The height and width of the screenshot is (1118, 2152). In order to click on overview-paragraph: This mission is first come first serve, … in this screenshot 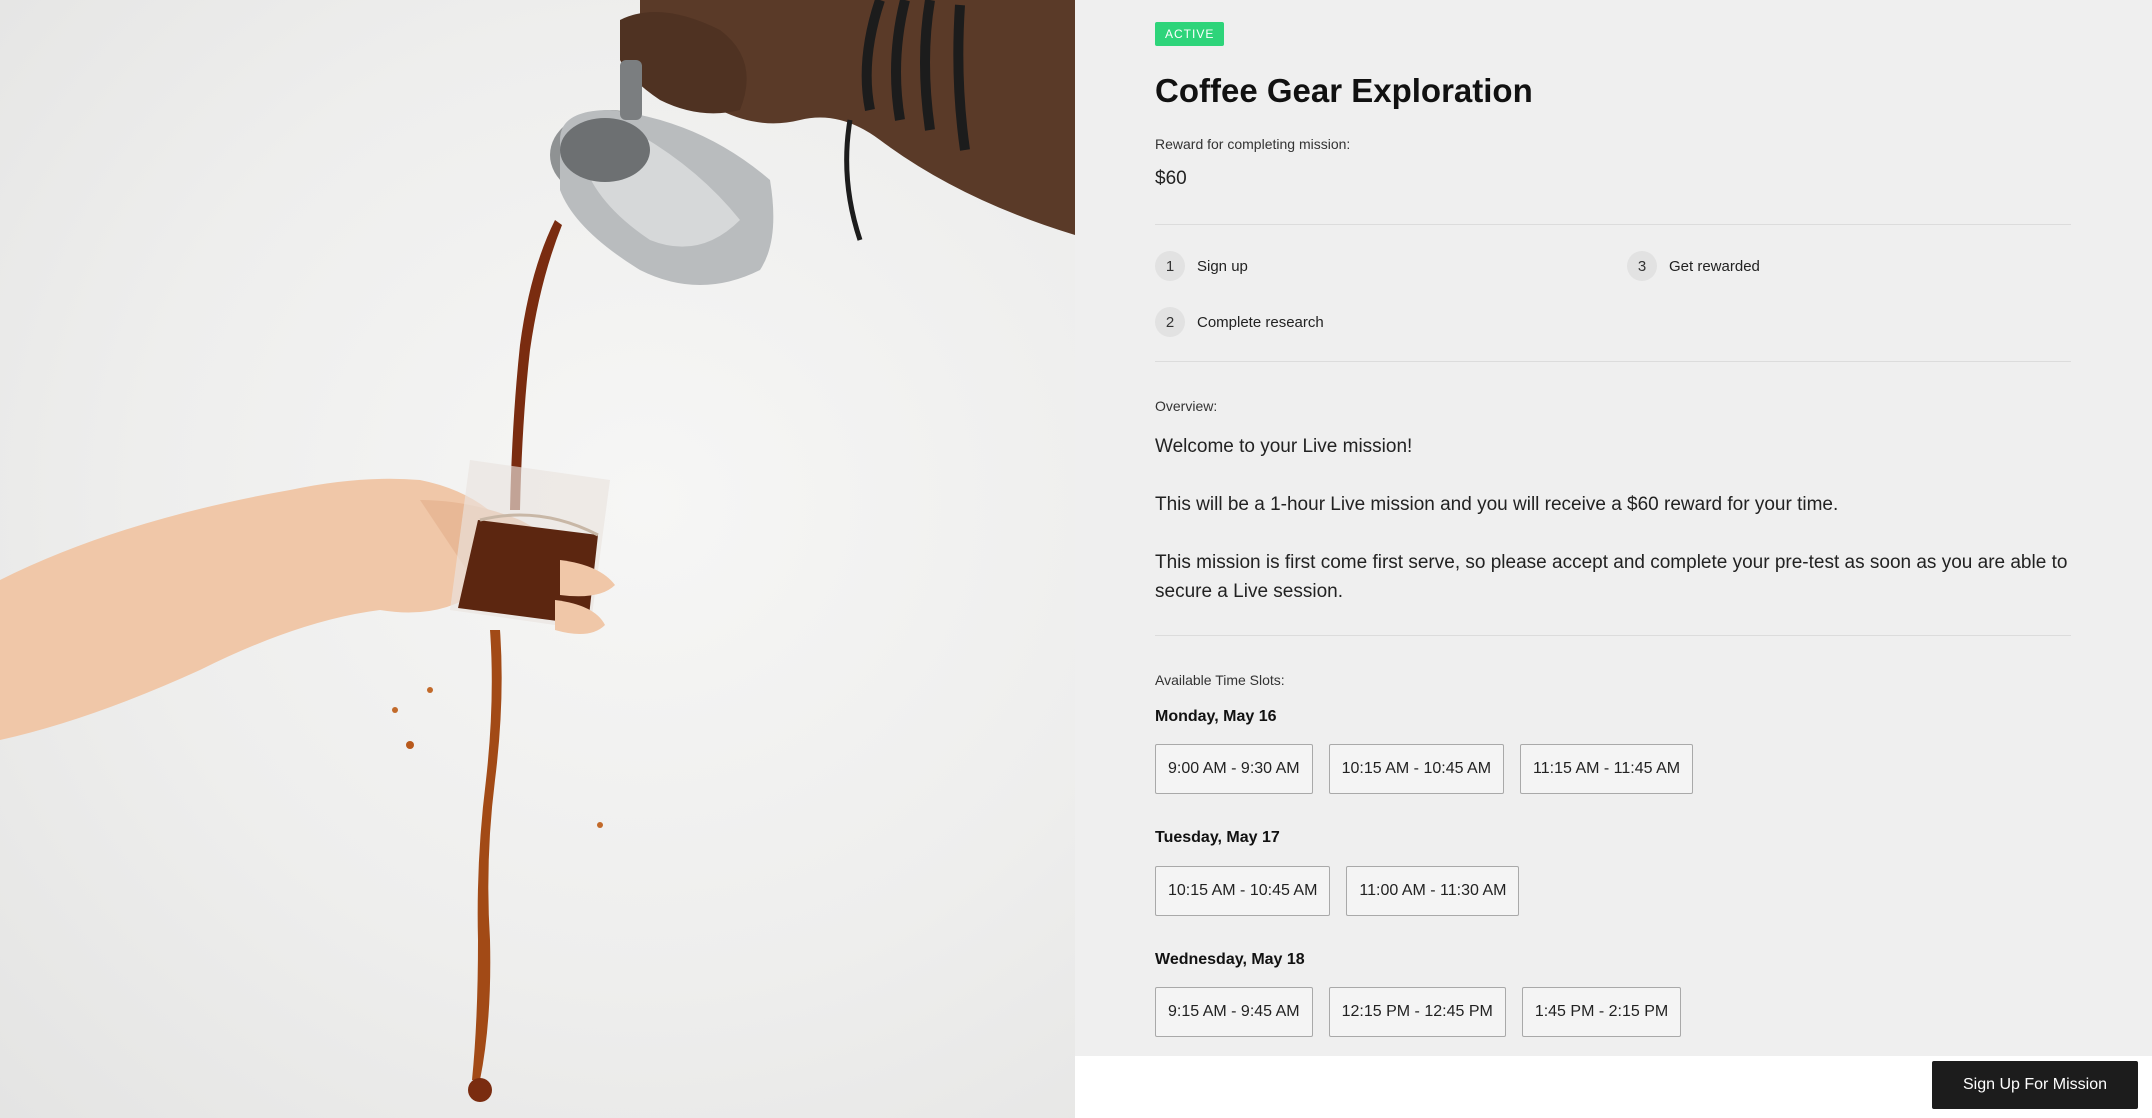, I will do `click(1611, 577)`.